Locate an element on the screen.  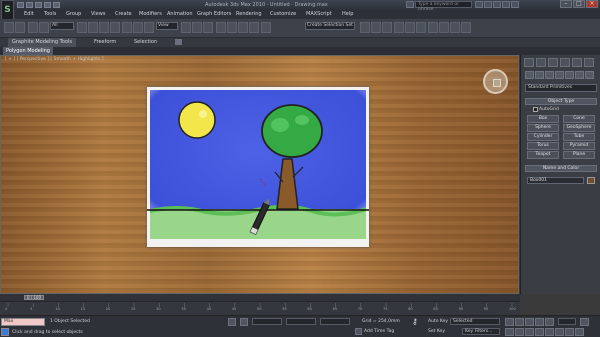
play-icon is located at coordinates (529, 322).